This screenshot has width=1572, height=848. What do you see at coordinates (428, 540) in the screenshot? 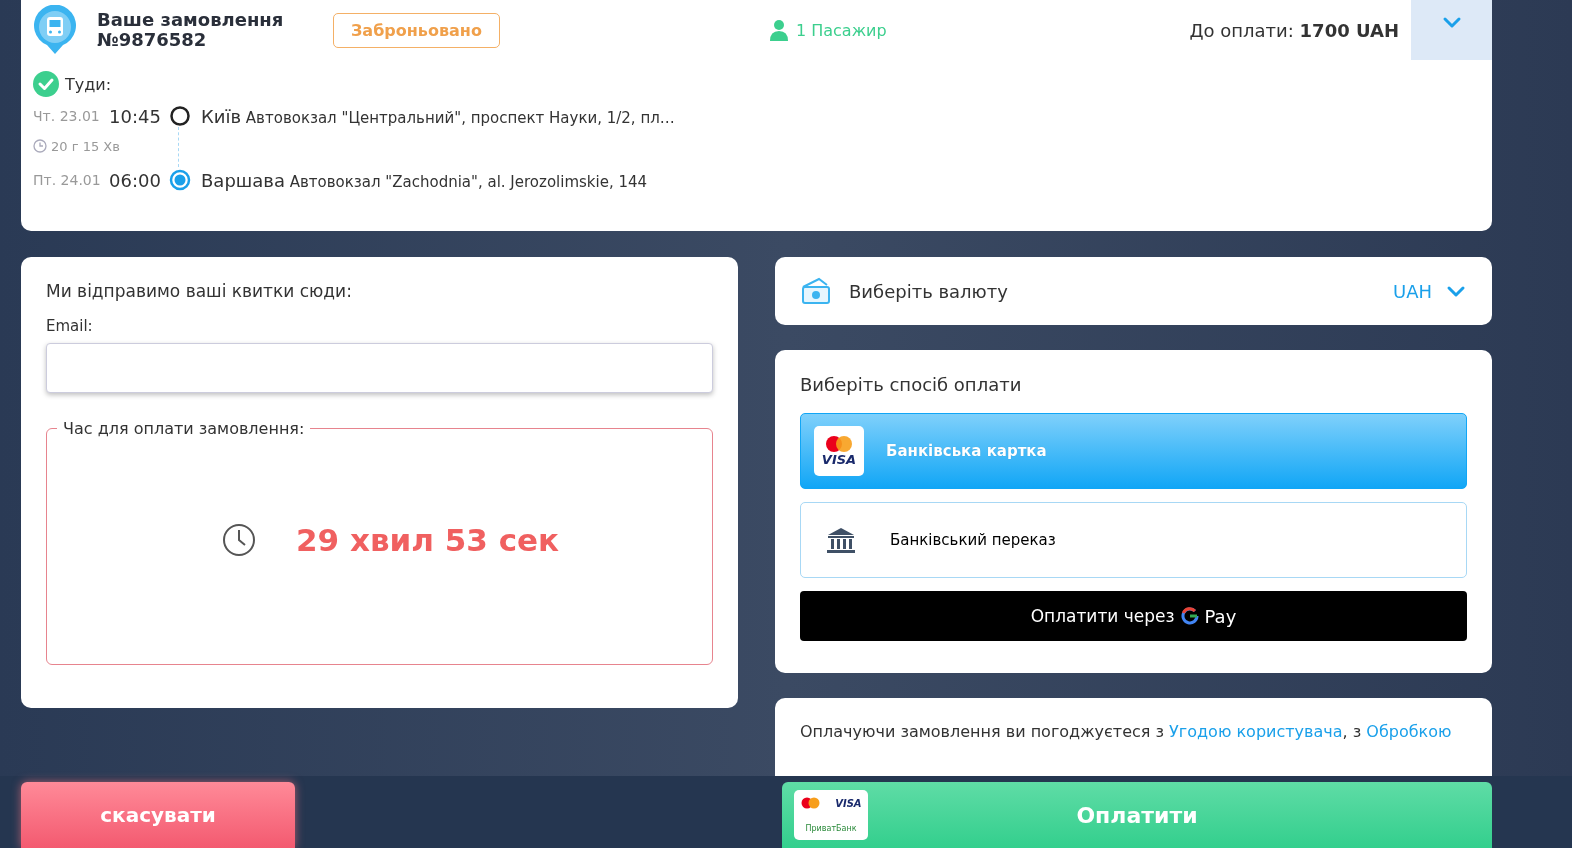
I see `countdown-text: 29 хвил 53 сек` at bounding box center [428, 540].